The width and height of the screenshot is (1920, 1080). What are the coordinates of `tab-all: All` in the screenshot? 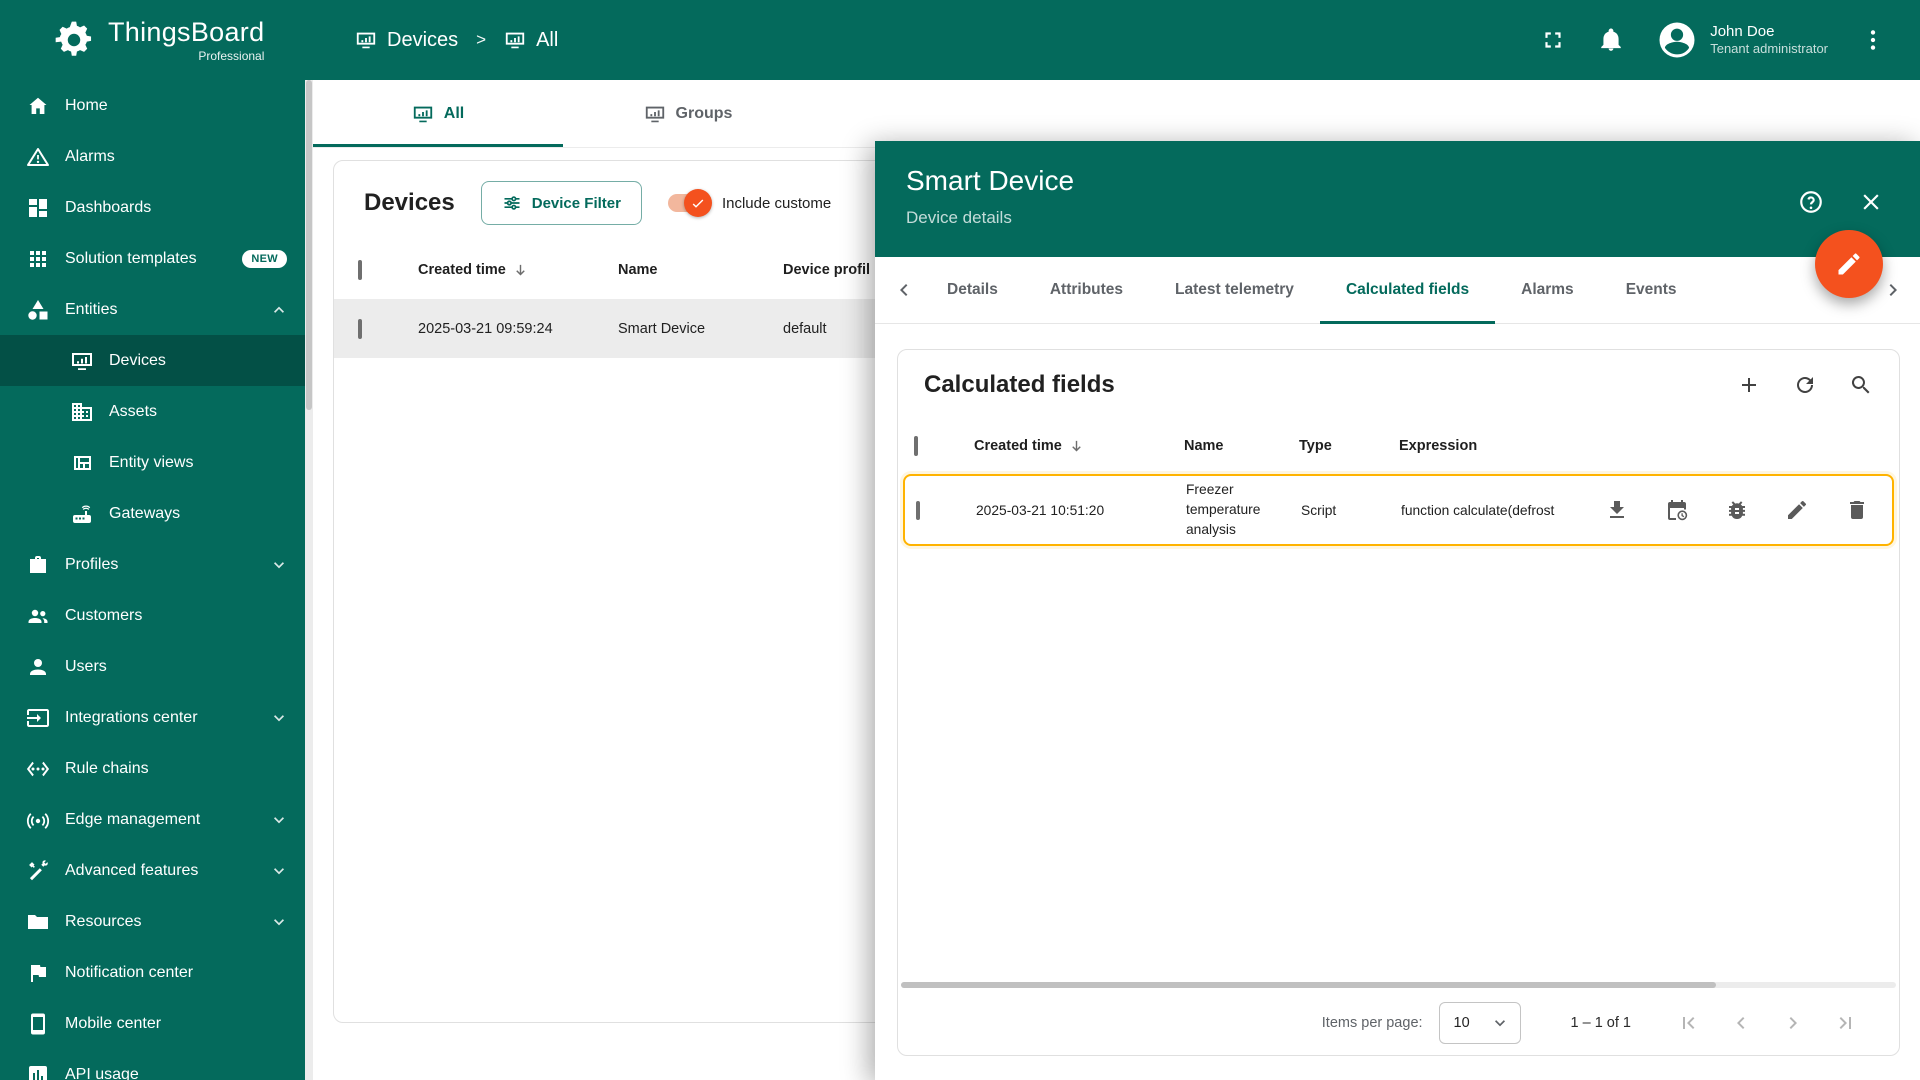 It's located at (438, 113).